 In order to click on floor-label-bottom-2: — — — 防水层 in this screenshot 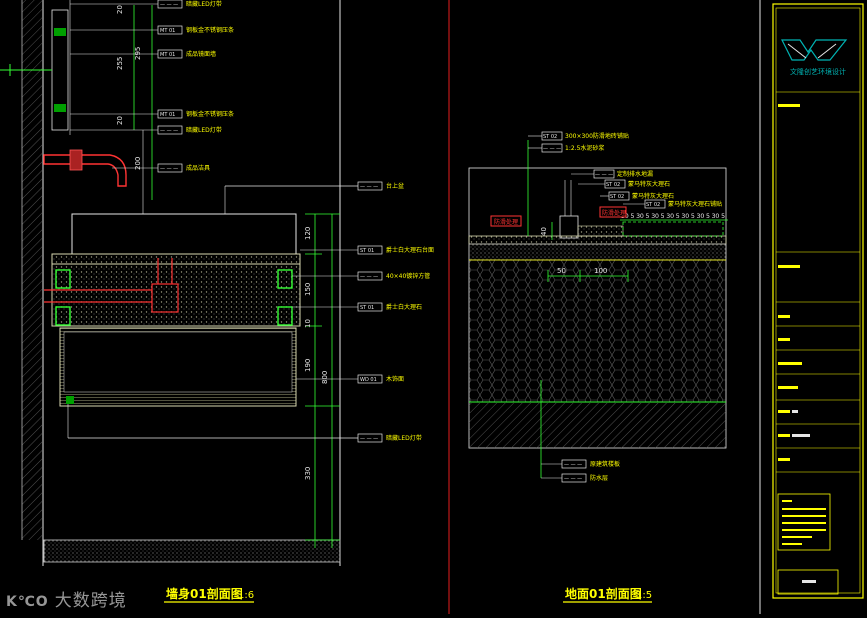, I will do `click(574, 478)`.